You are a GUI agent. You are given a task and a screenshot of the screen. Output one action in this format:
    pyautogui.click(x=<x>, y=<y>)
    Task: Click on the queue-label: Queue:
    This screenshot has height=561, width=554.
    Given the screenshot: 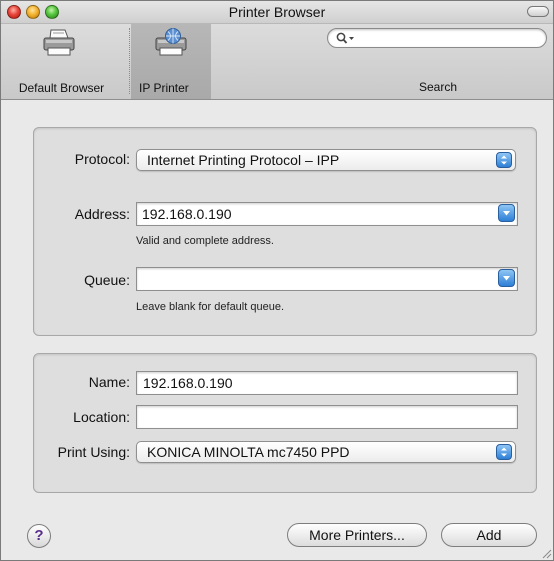 What is the action you would take?
    pyautogui.click(x=107, y=280)
    